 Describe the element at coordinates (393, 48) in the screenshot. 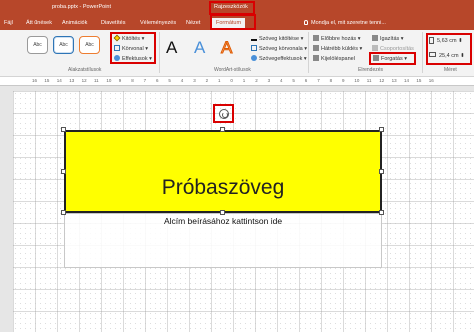

I see `group-button: Csoportosítás` at that location.